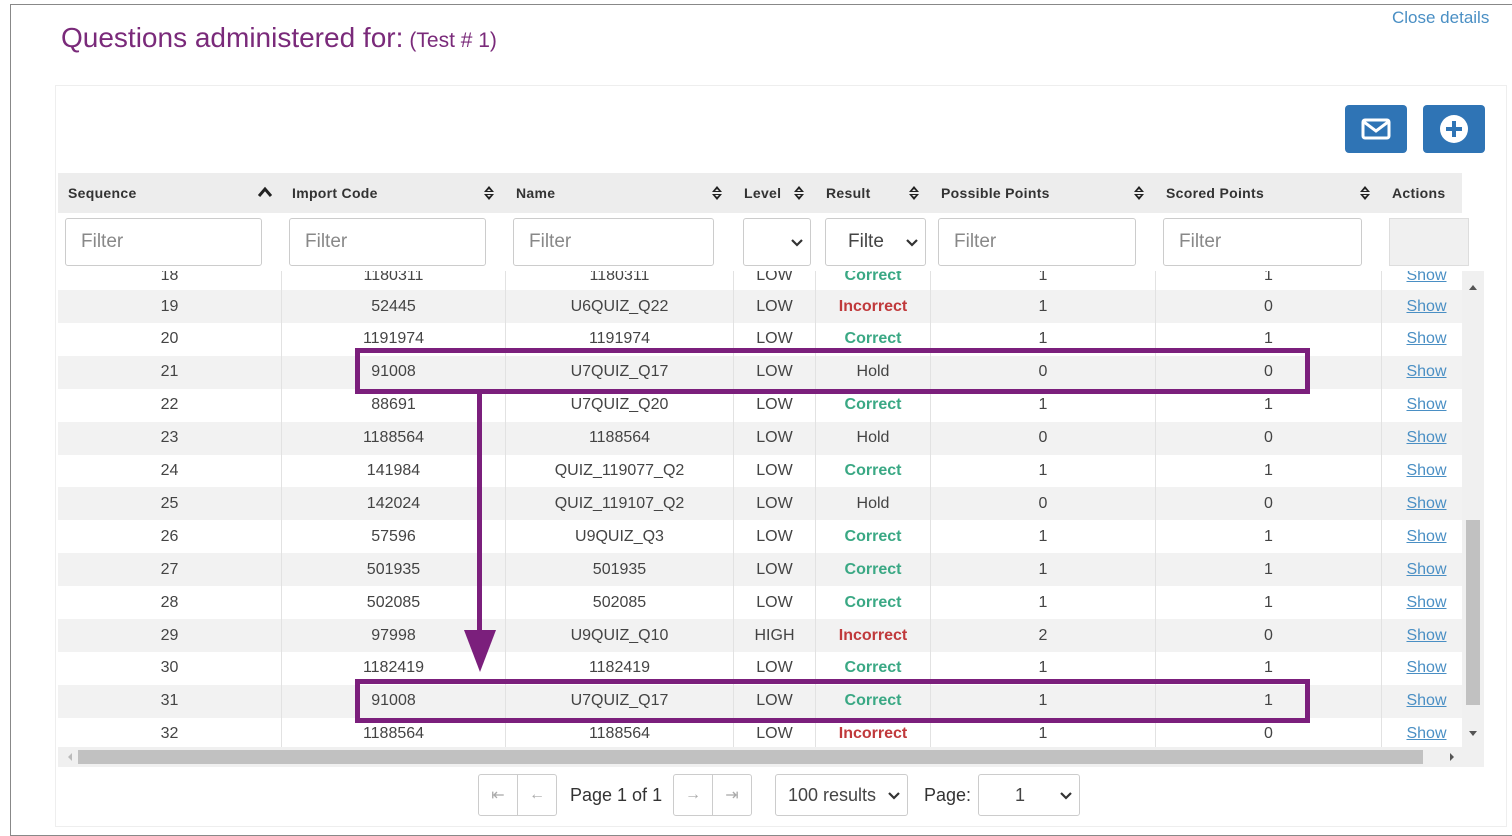  Describe the element at coordinates (760, 701) in the screenshot. I see `table-row: 31 91008 U7QUIZ_Q17 LOW Correct 1 1 Show` at that location.